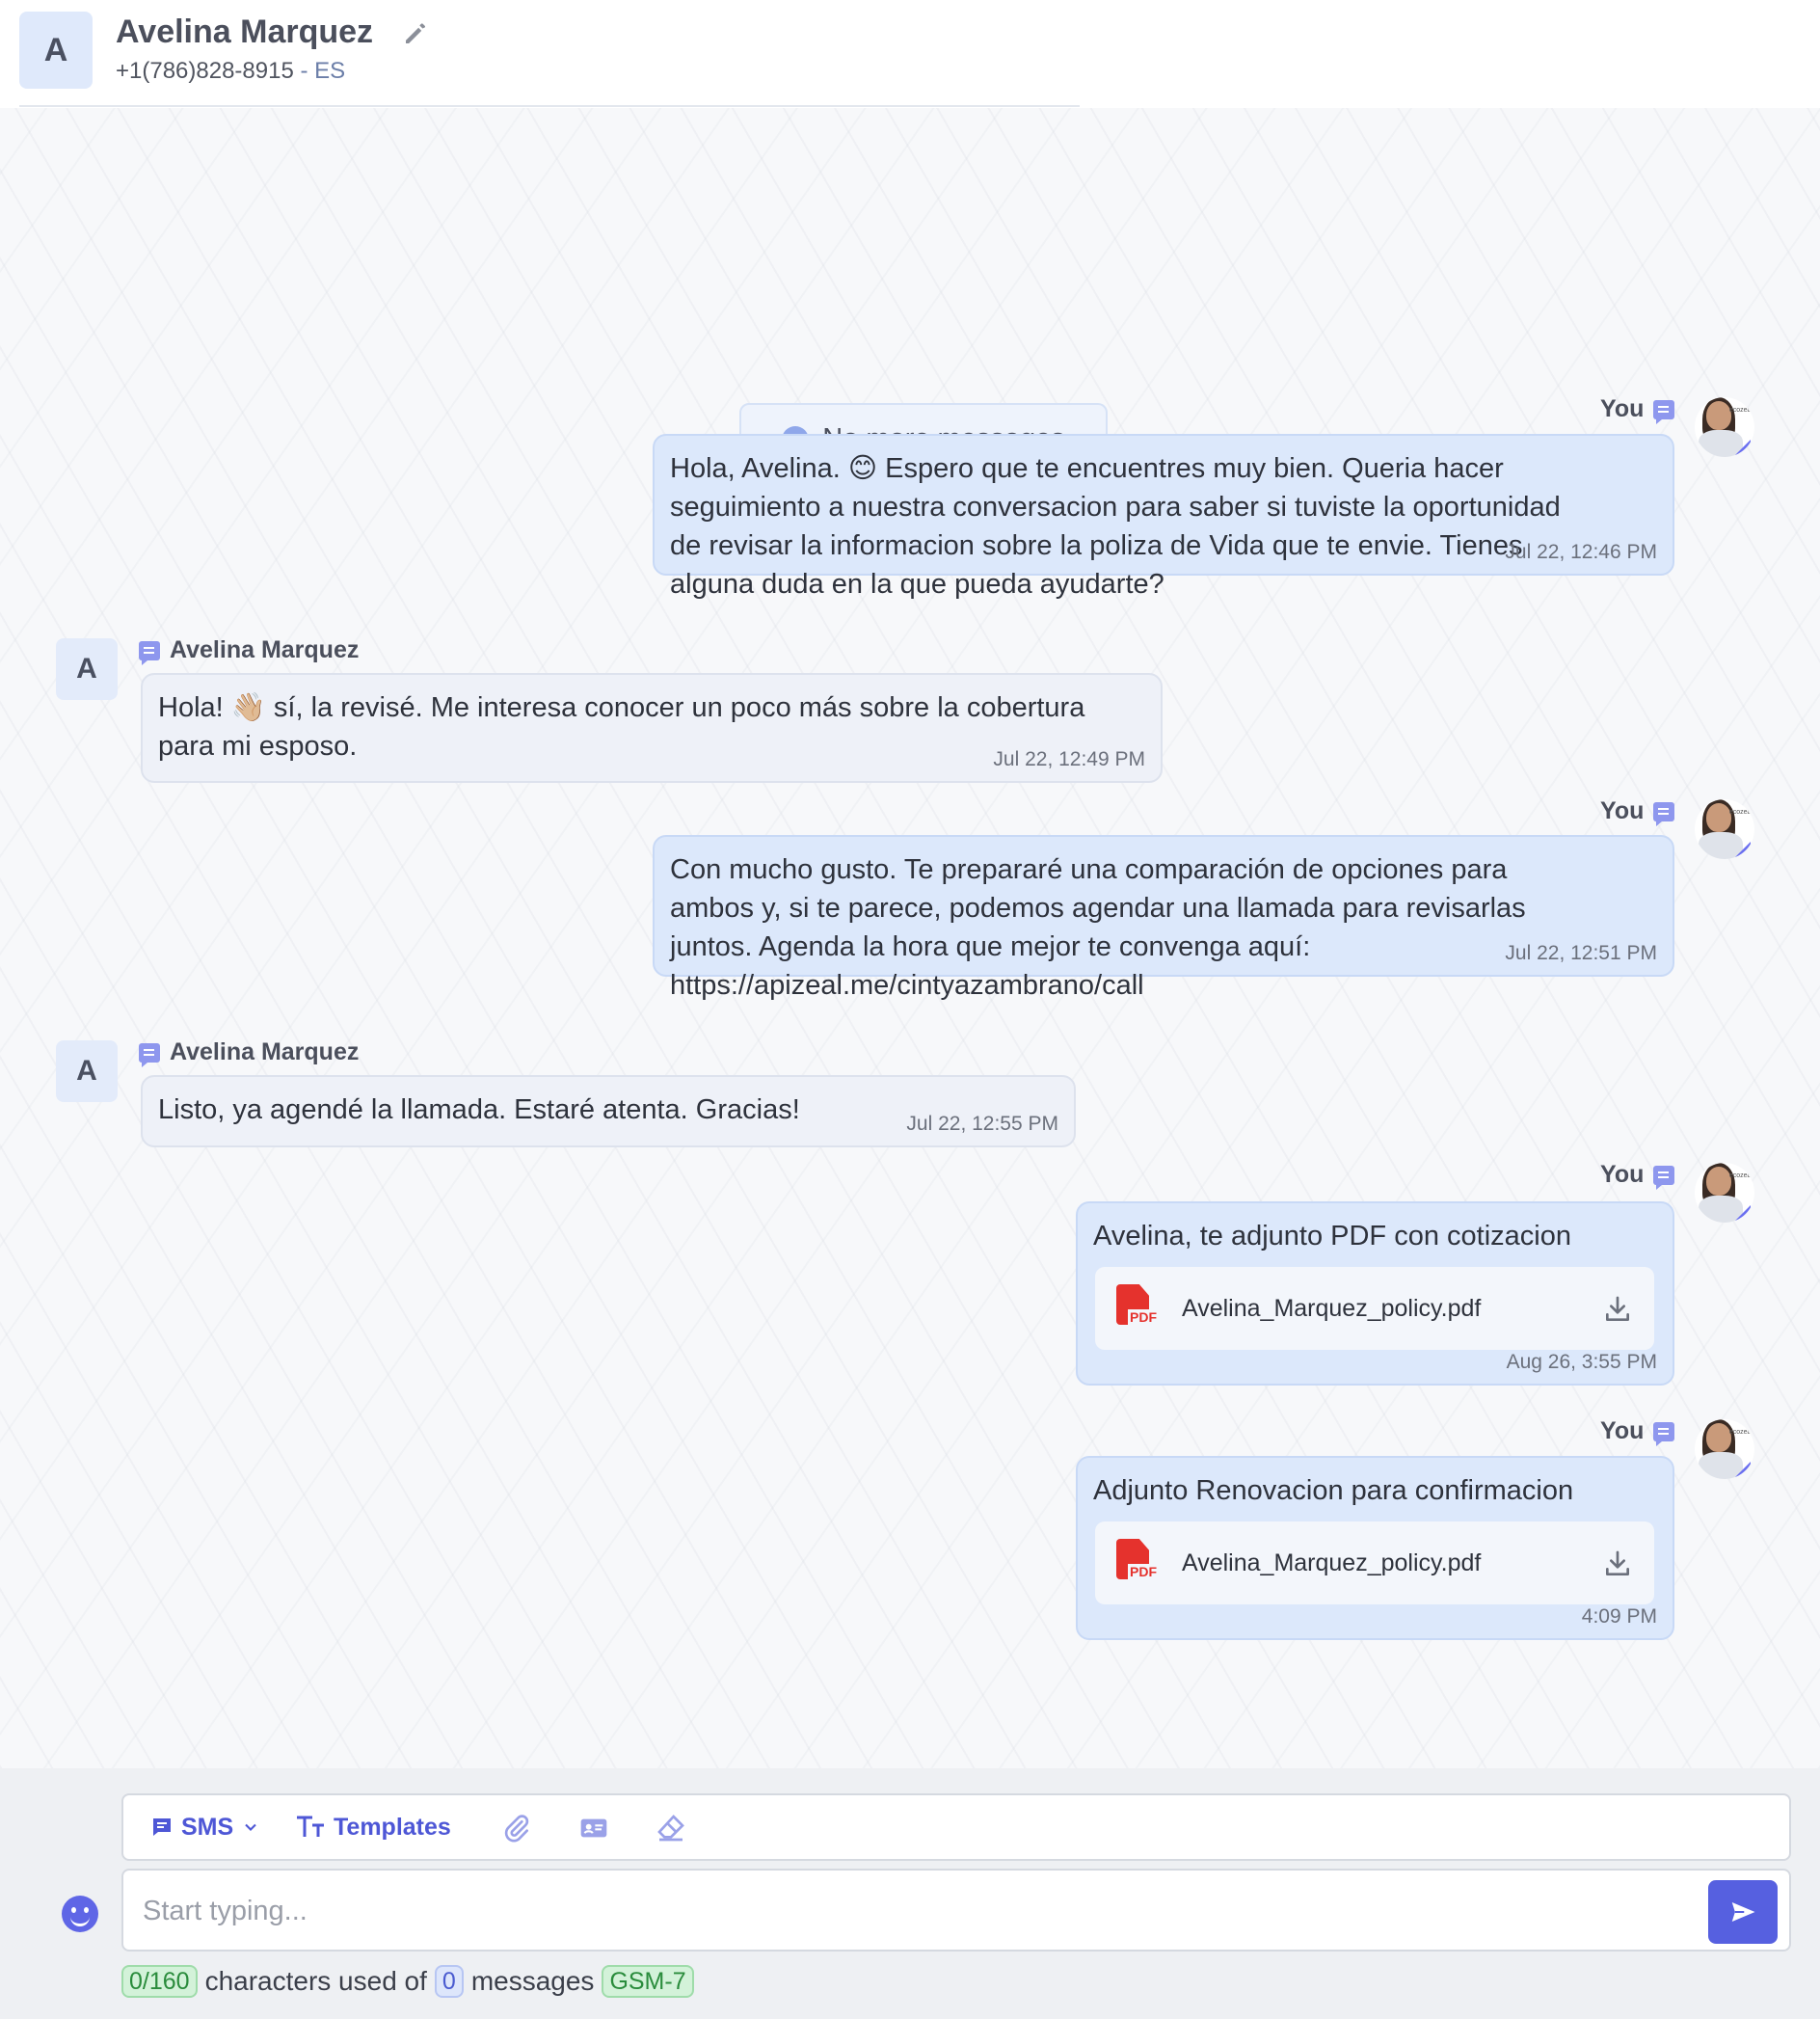  Describe the element at coordinates (1098, 986) in the screenshot. I see `message-link: https://apizeal.me/cintyazambrano/call` at that location.